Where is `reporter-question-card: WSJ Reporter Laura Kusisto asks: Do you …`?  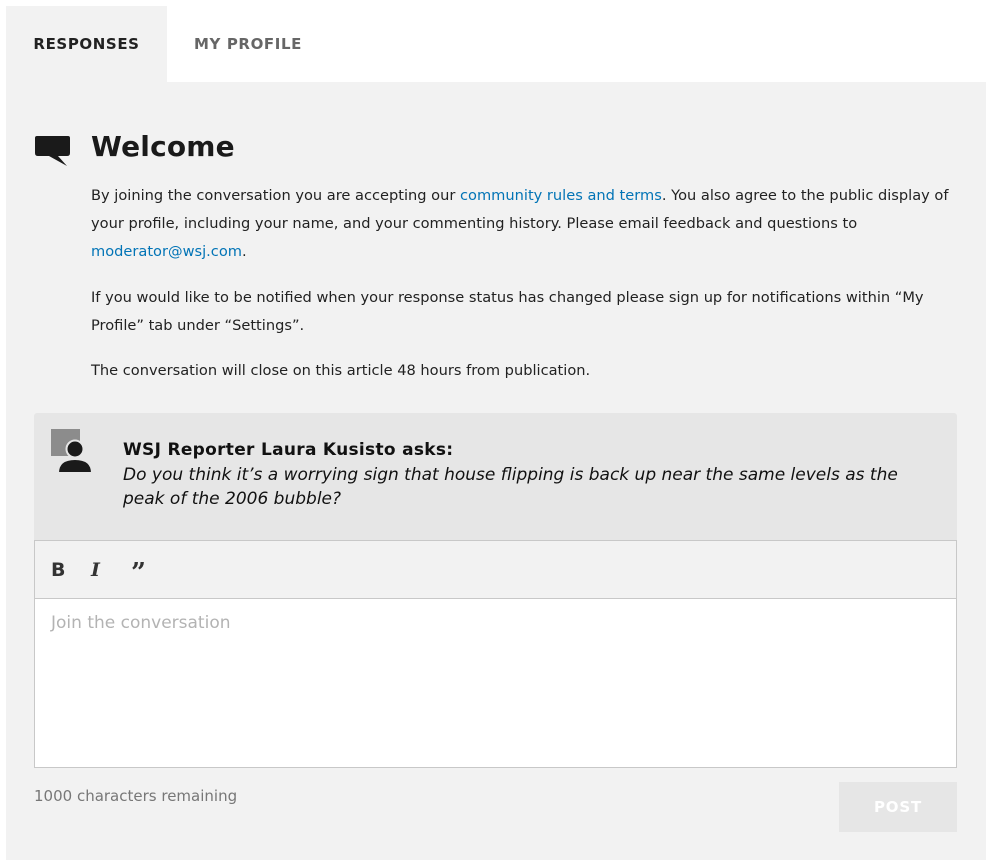 reporter-question-card: WSJ Reporter Laura Kusisto asks: Do you … is located at coordinates (495, 476).